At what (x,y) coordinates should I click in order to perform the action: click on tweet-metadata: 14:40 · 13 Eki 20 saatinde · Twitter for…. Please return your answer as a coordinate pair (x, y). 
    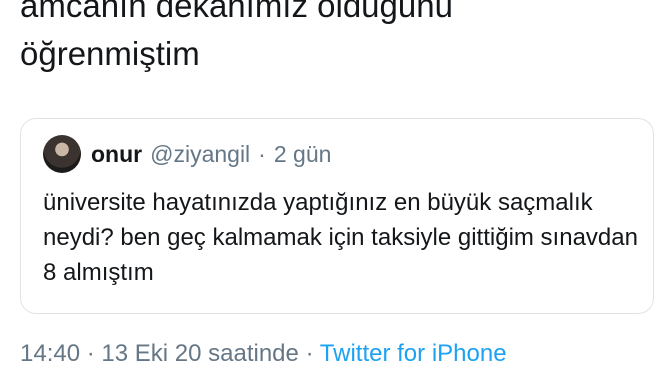
    Looking at the image, I should click on (263, 354).